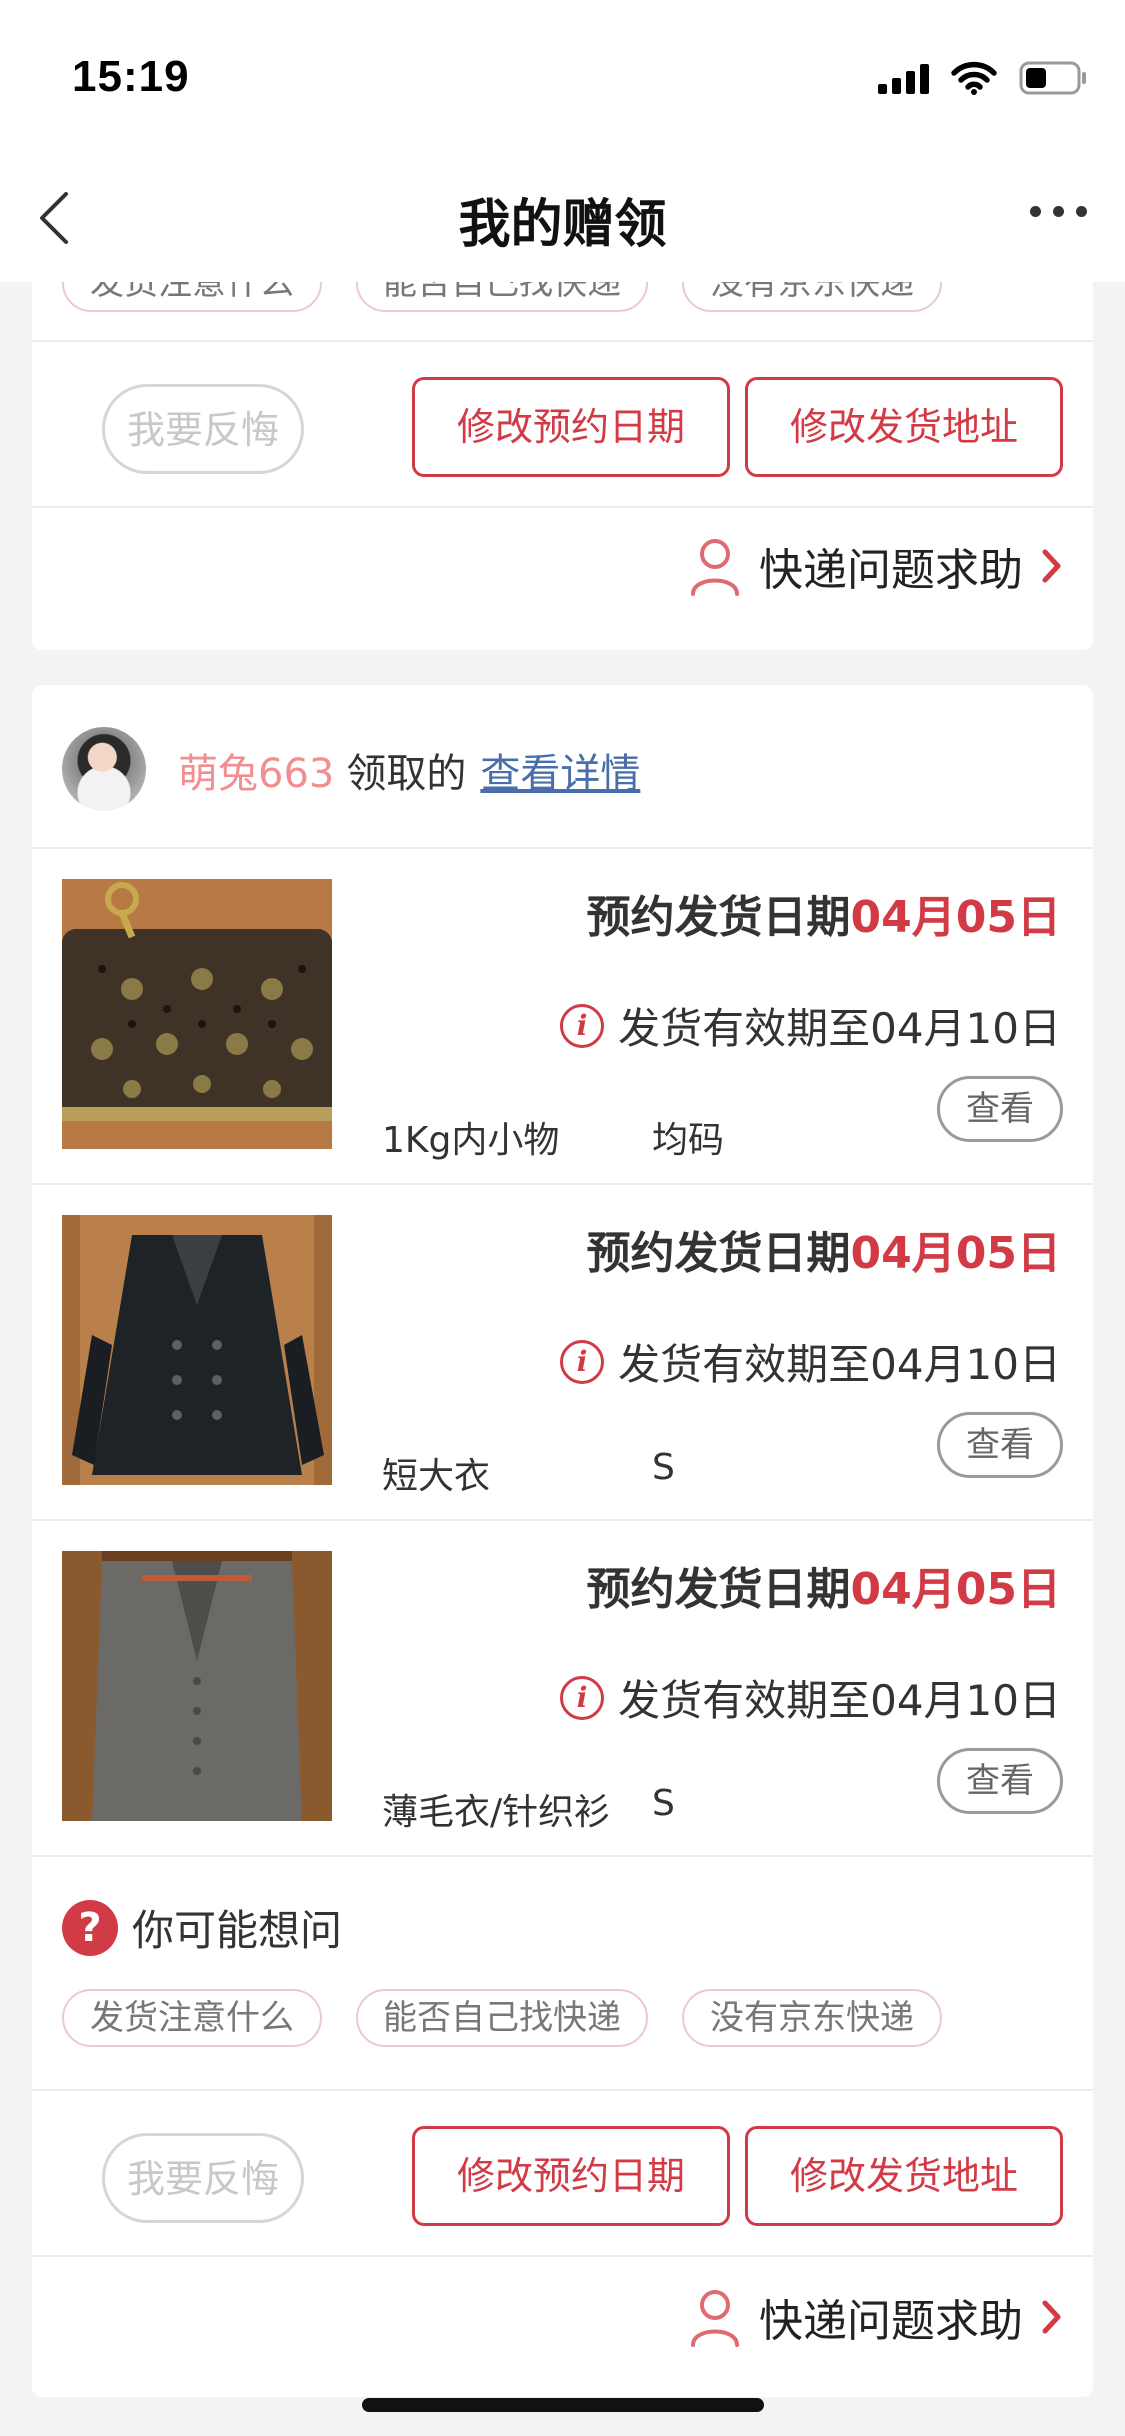 The height and width of the screenshot is (2436, 1125). Describe the element at coordinates (562, 225) in the screenshot. I see `page-title: 我的赠领` at that location.